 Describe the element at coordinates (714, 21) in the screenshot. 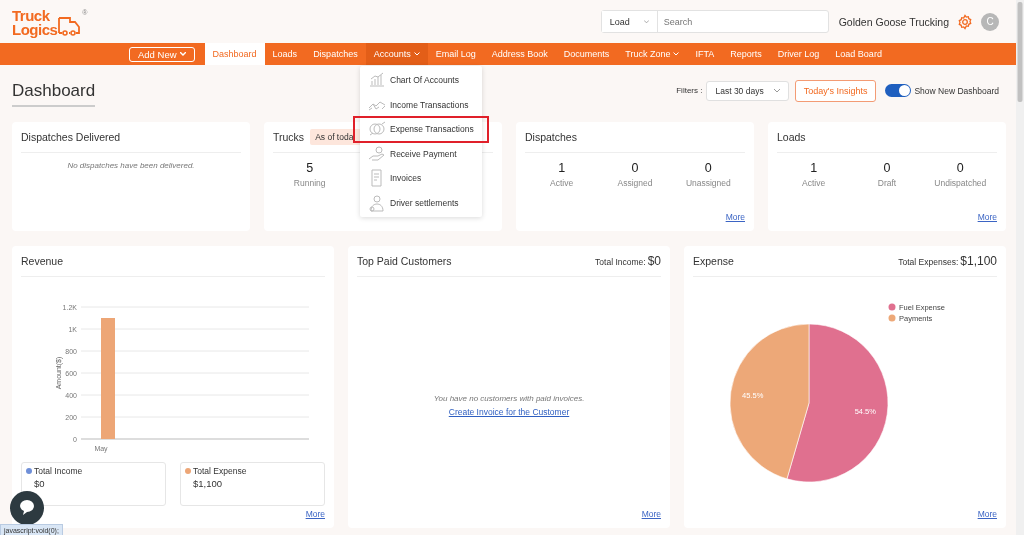

I see `search-field: Load Search` at that location.